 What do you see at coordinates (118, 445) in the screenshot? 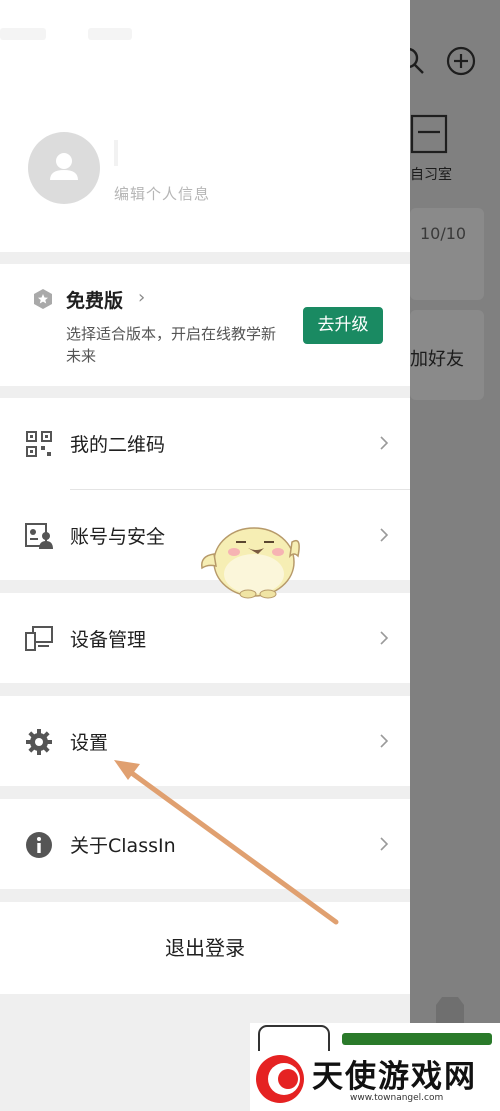
I see `menu-label-qr-code: 我的二维码` at bounding box center [118, 445].